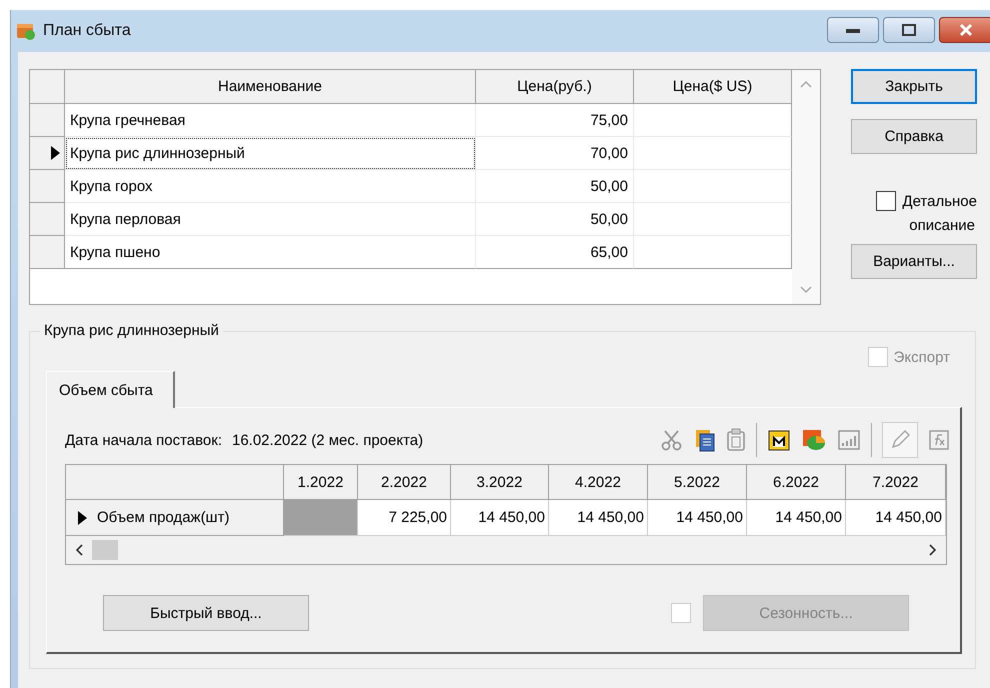 This screenshot has height=688, width=990. What do you see at coordinates (933, 550) in the screenshot?
I see `scroll-right-icon` at bounding box center [933, 550].